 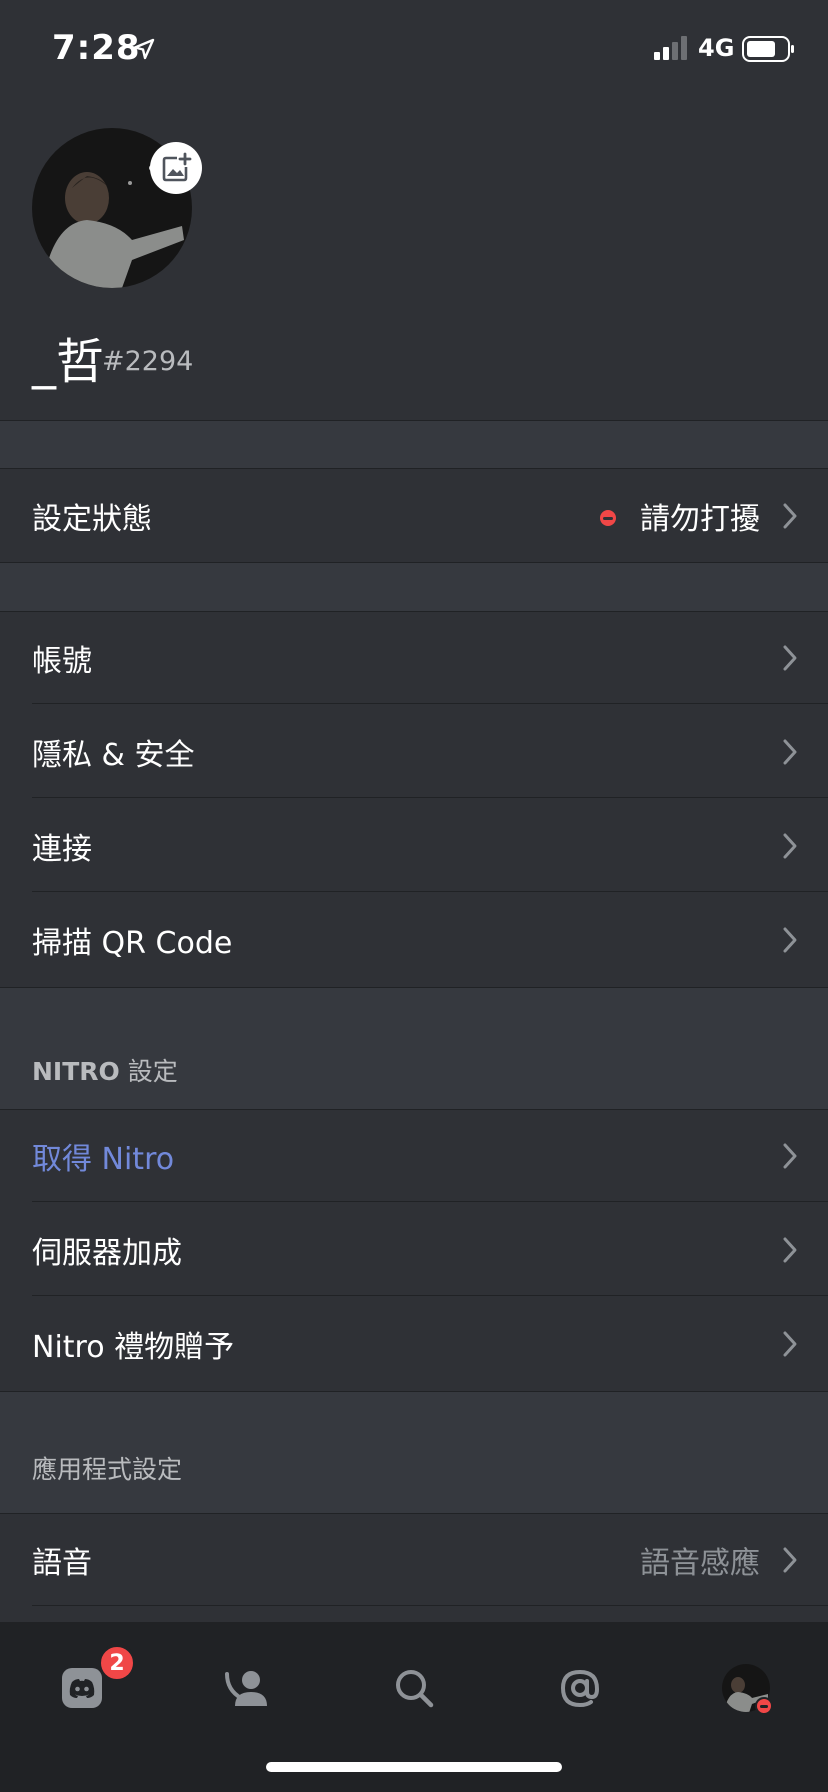 What do you see at coordinates (764, 1706) in the screenshot?
I see `do-not-disturb-status-icon` at bounding box center [764, 1706].